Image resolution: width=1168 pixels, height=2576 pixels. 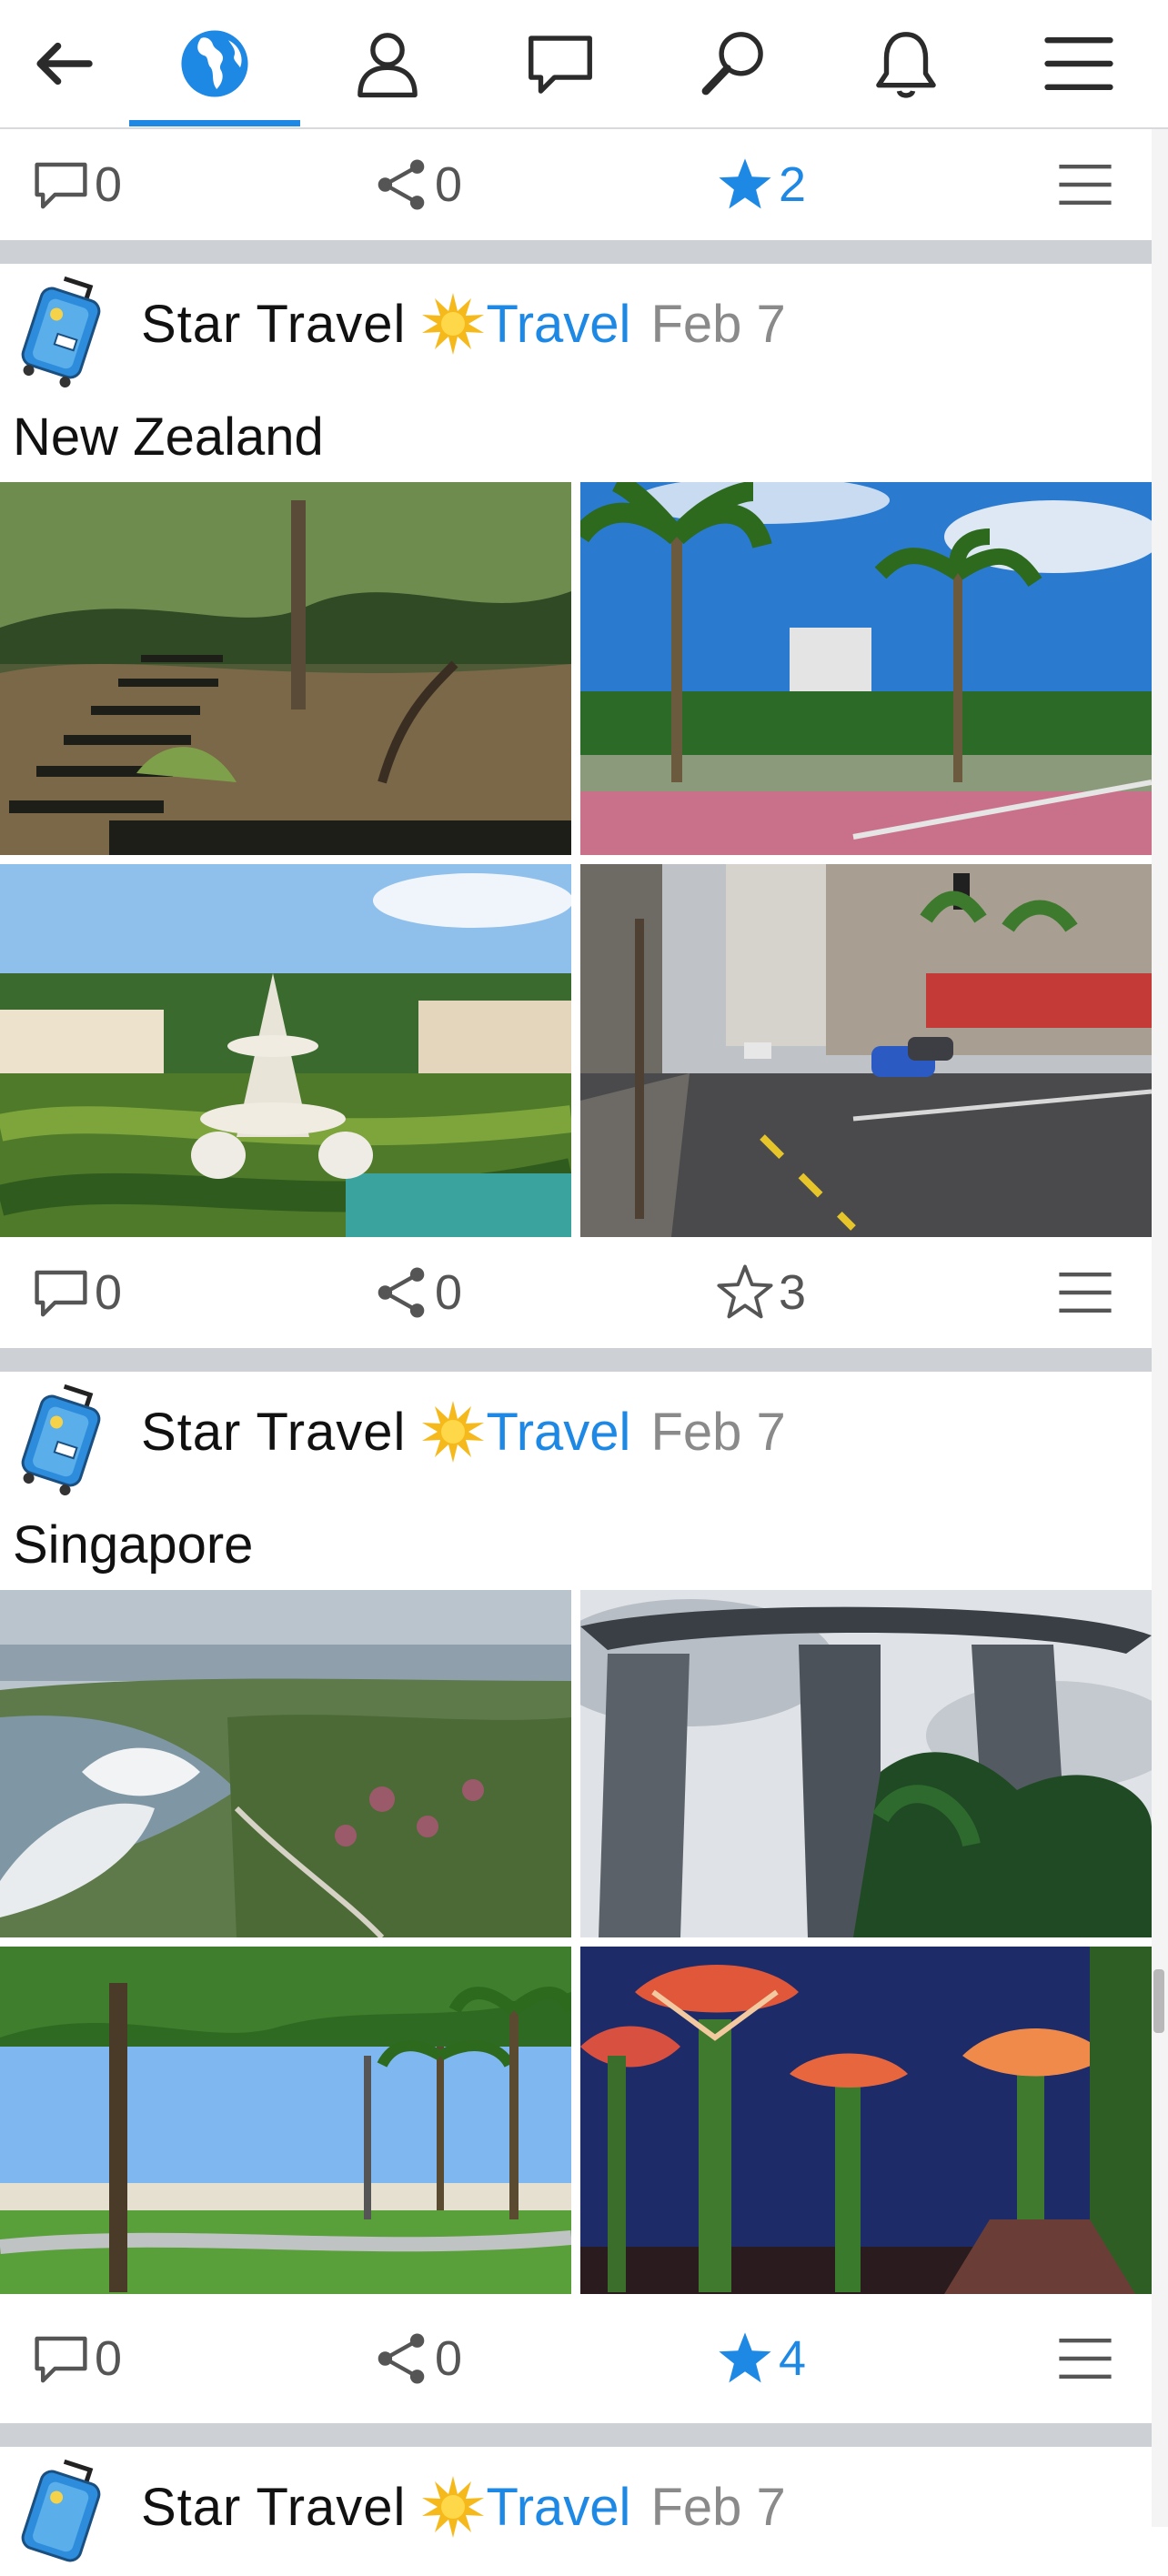 I want to click on palm-park-photo, so click(x=866, y=668).